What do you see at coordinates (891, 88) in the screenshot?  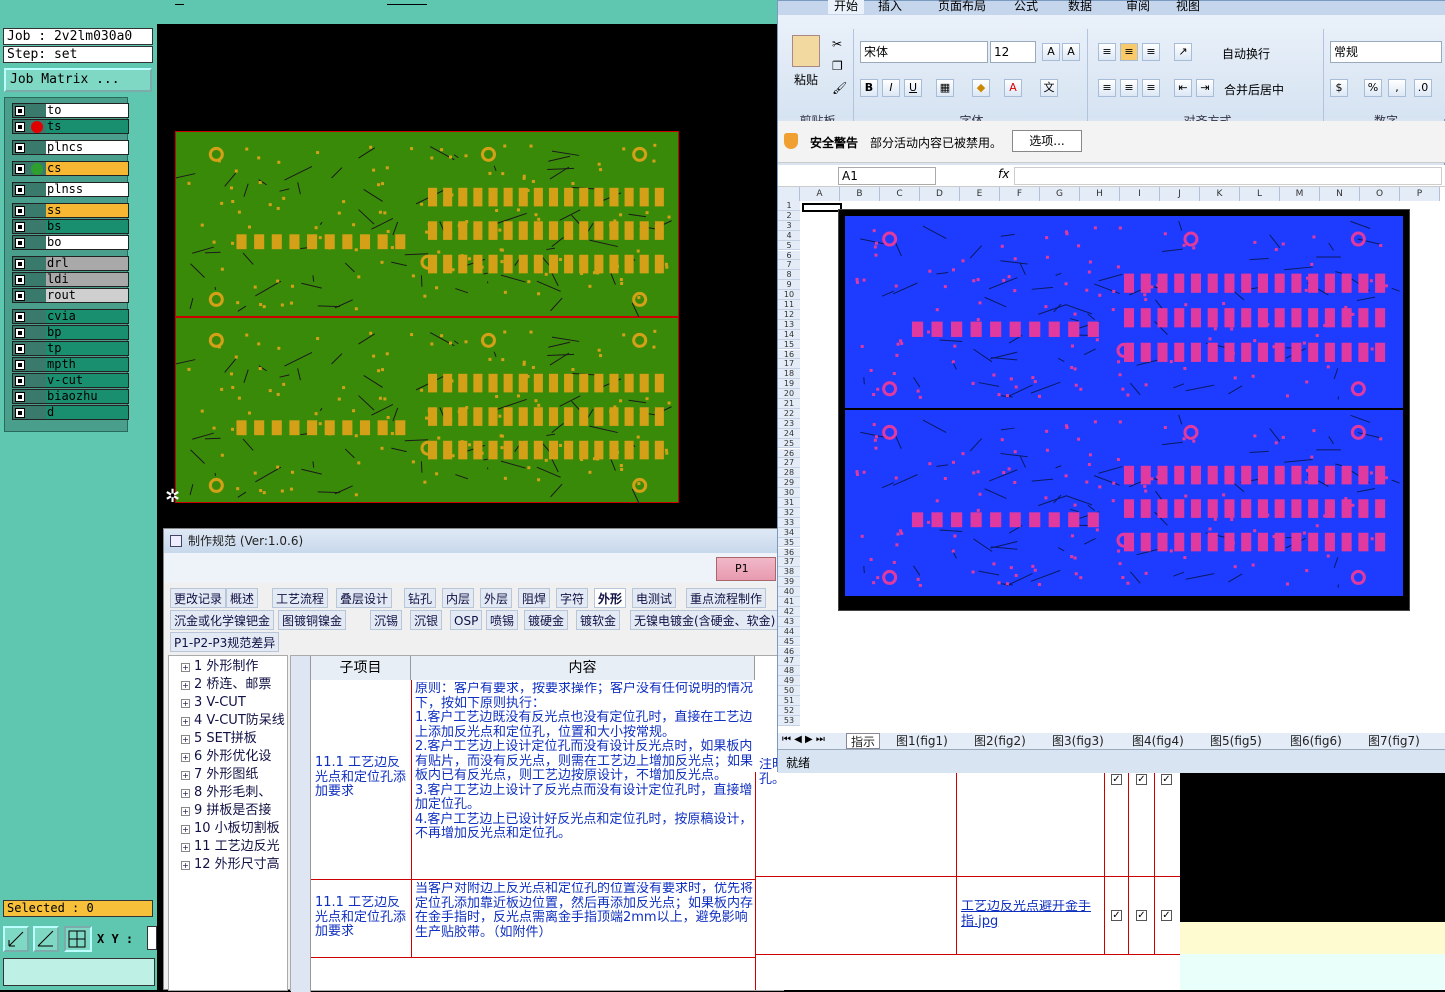 I see `italic-icon: I` at bounding box center [891, 88].